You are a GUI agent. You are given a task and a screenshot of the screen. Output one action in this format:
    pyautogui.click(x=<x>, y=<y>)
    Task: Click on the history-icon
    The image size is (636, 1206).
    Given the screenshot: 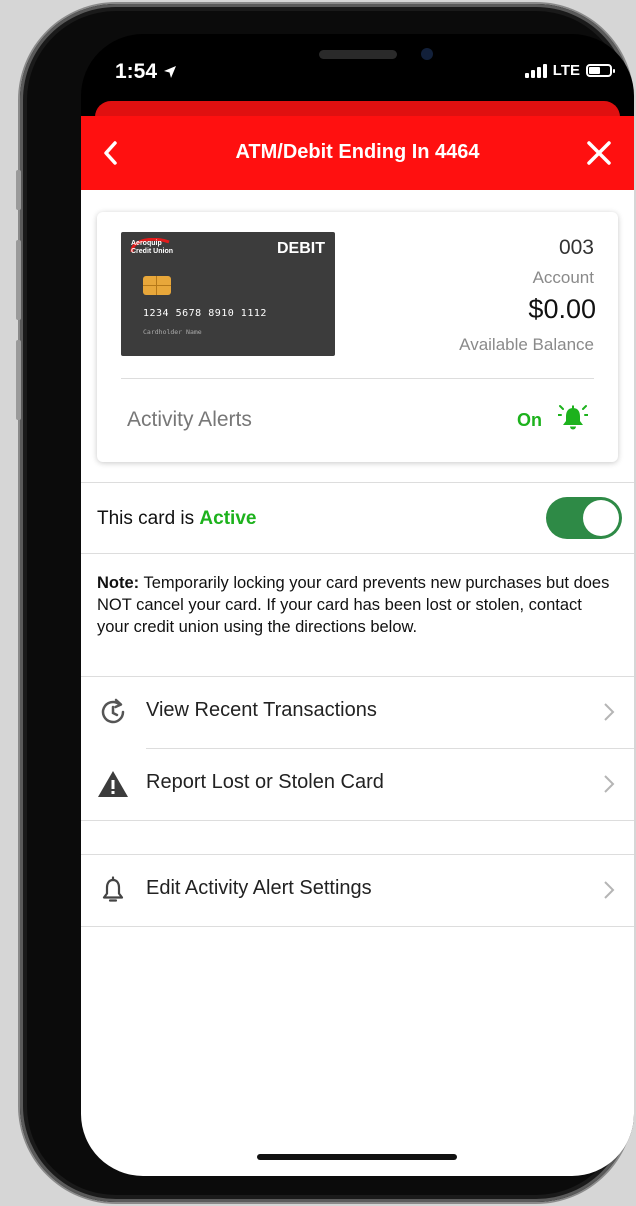 What is the action you would take?
    pyautogui.click(x=113, y=711)
    